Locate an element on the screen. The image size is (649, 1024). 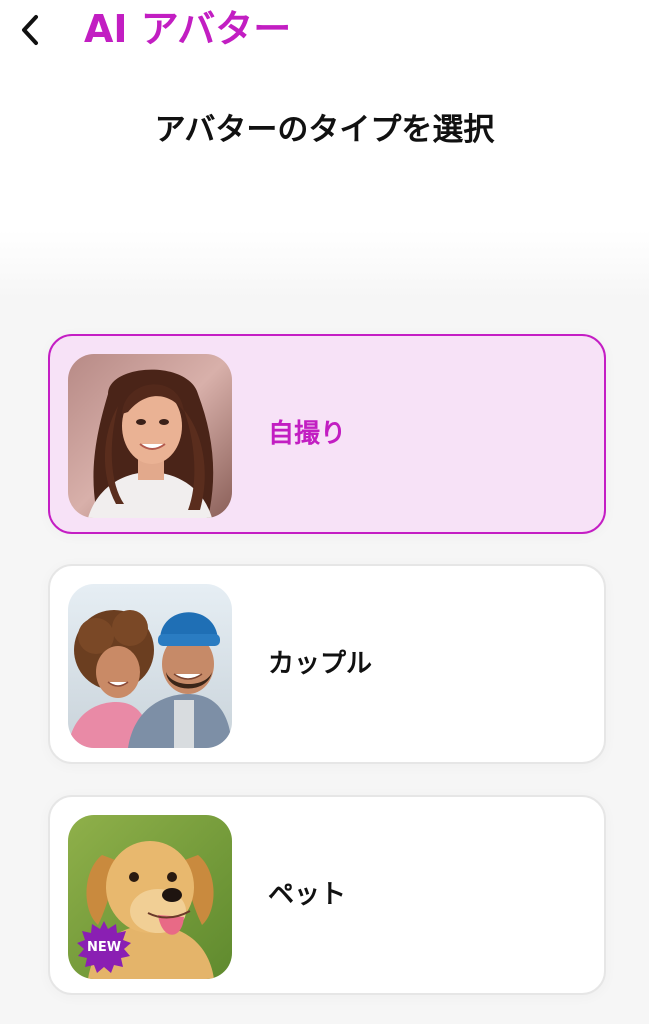
chevron-left-icon is located at coordinates (30, 30).